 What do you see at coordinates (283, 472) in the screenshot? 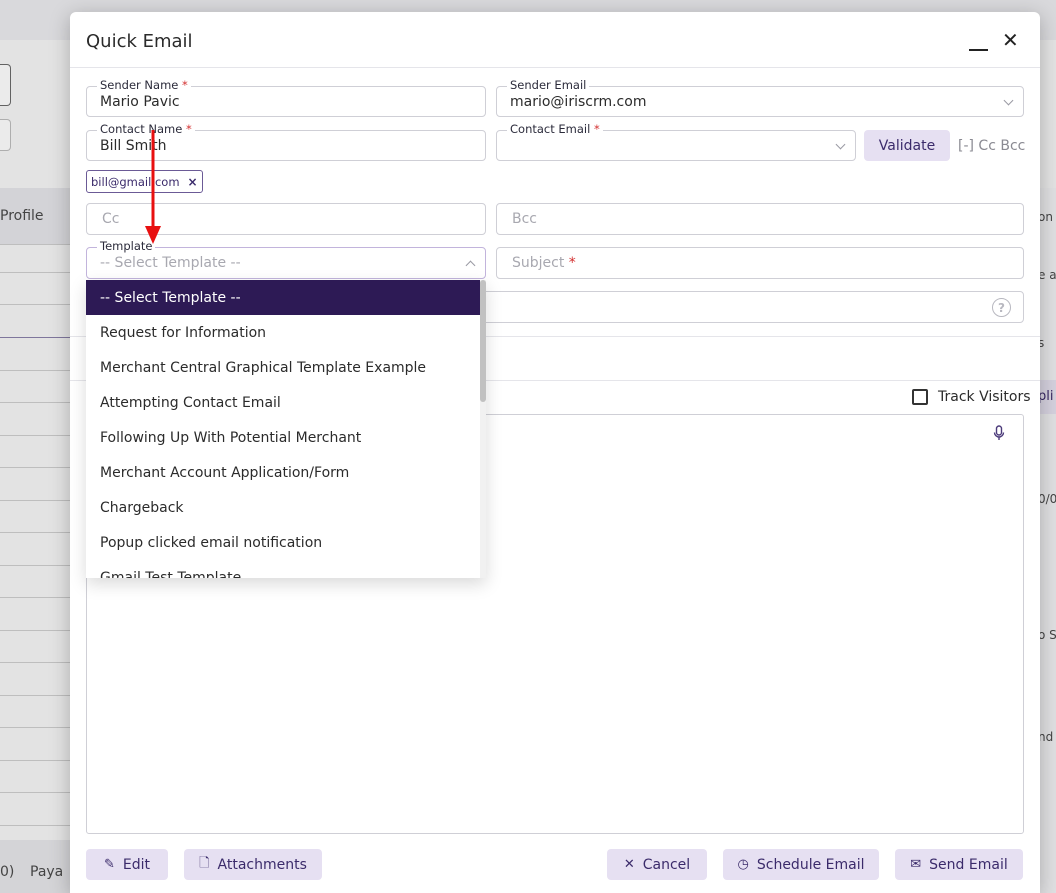
I see `template-option: Merchant Account Application/Form` at bounding box center [283, 472].